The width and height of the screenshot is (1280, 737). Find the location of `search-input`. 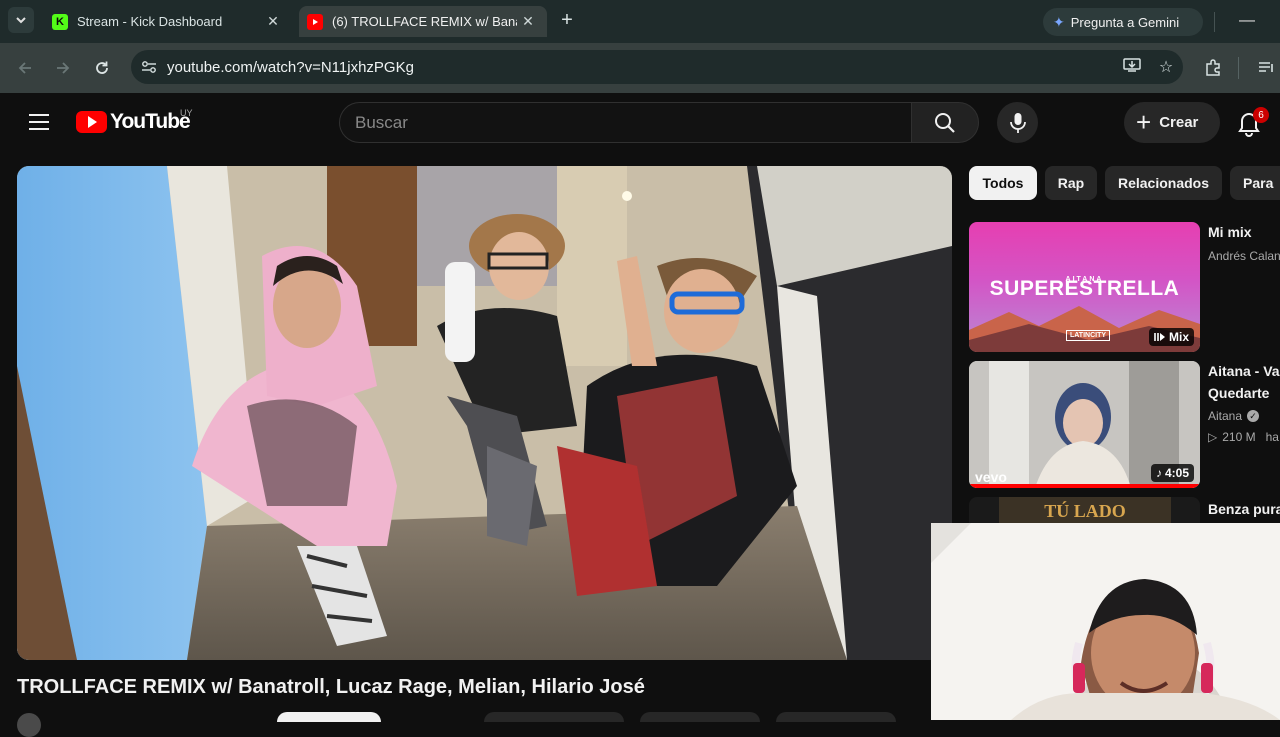

search-input is located at coordinates (633, 122).